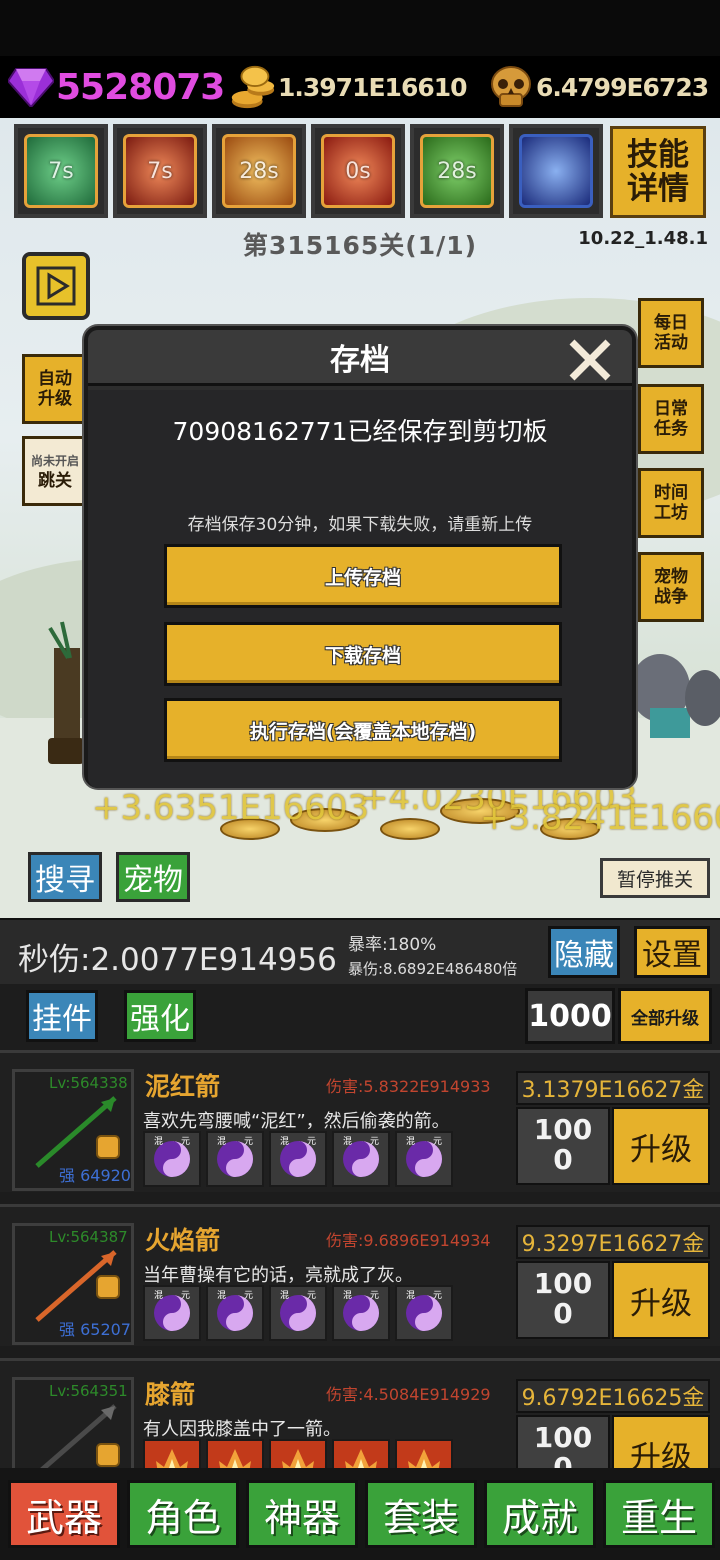  Describe the element at coordinates (360, 360) in the screenshot. I see `dialog-title: 存档` at that location.